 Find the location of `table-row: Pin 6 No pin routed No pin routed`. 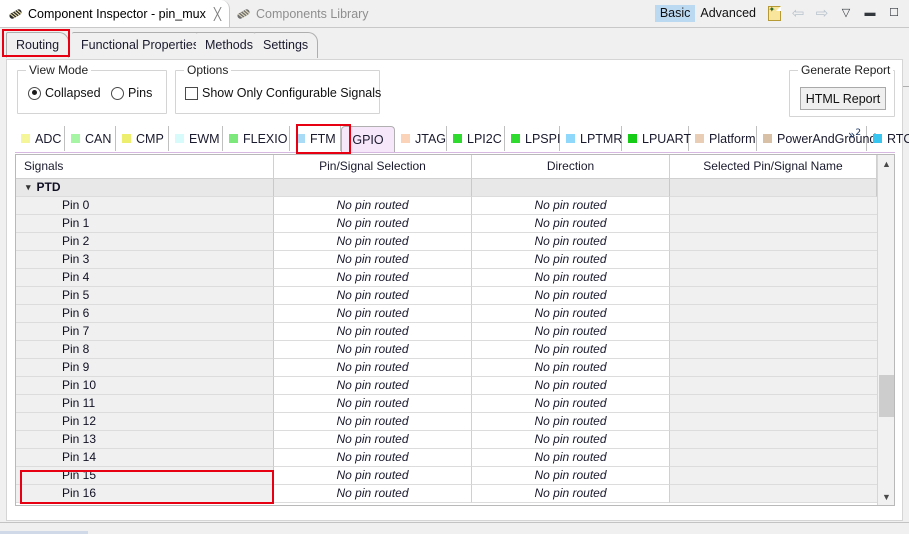

table-row: Pin 6 No pin routed No pin routed is located at coordinates (446, 314).